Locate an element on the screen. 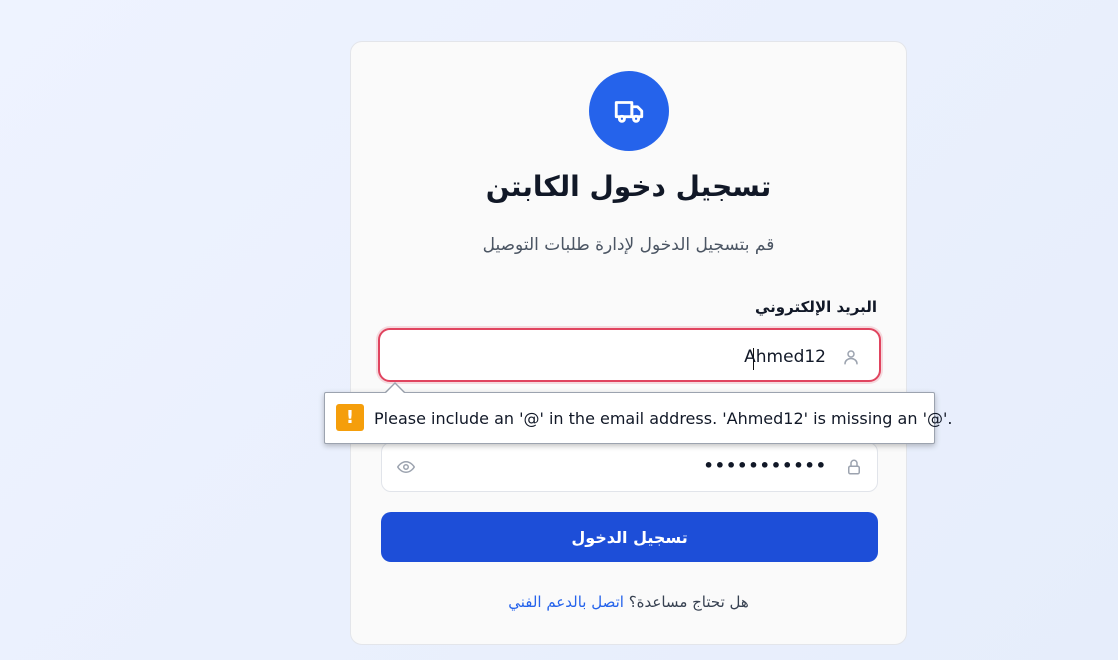 The image size is (1118, 660). email-field: Ahmed12 is located at coordinates (629, 355).